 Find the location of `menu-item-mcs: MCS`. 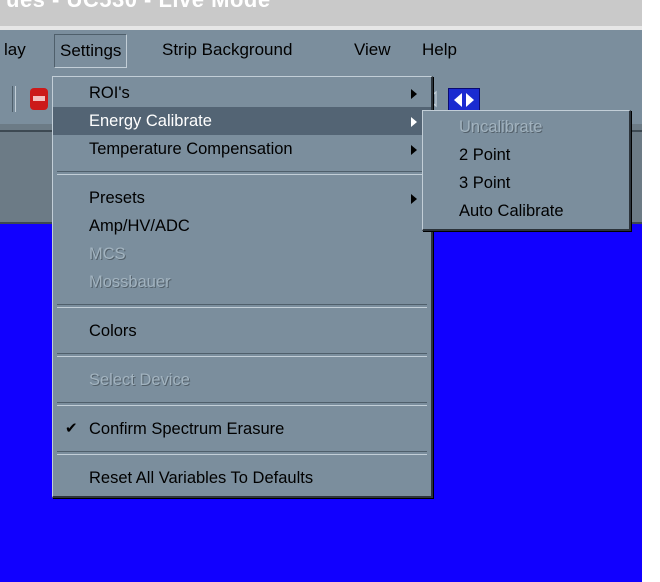

menu-item-mcs: MCS is located at coordinates (242, 254).